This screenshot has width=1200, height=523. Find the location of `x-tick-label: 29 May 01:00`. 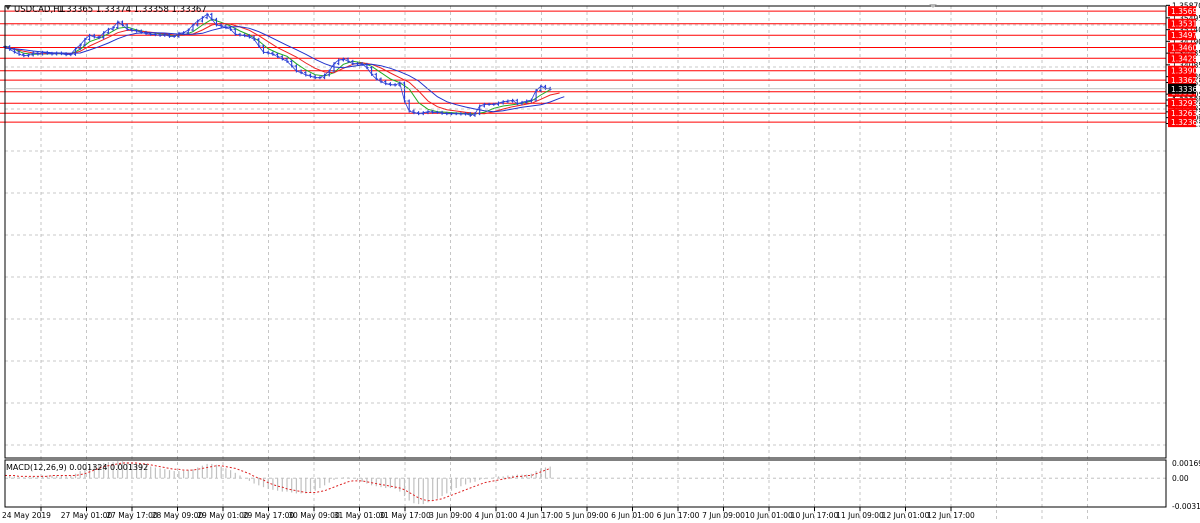

x-tick-label: 29 May 01:00 is located at coordinates (223, 515).